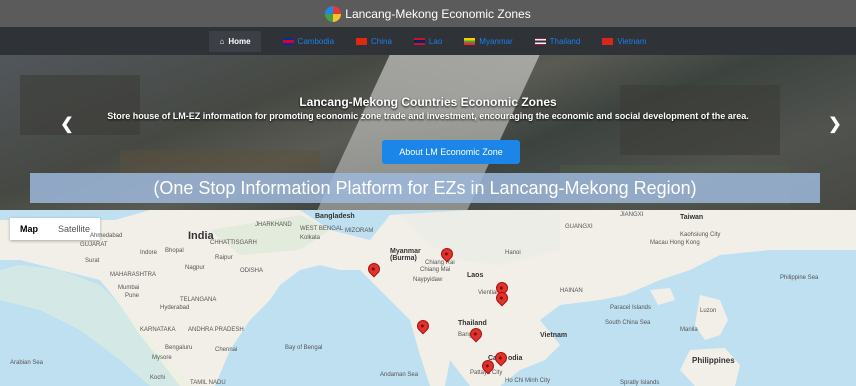  I want to click on label-bhopal: Bhopal, so click(174, 251).